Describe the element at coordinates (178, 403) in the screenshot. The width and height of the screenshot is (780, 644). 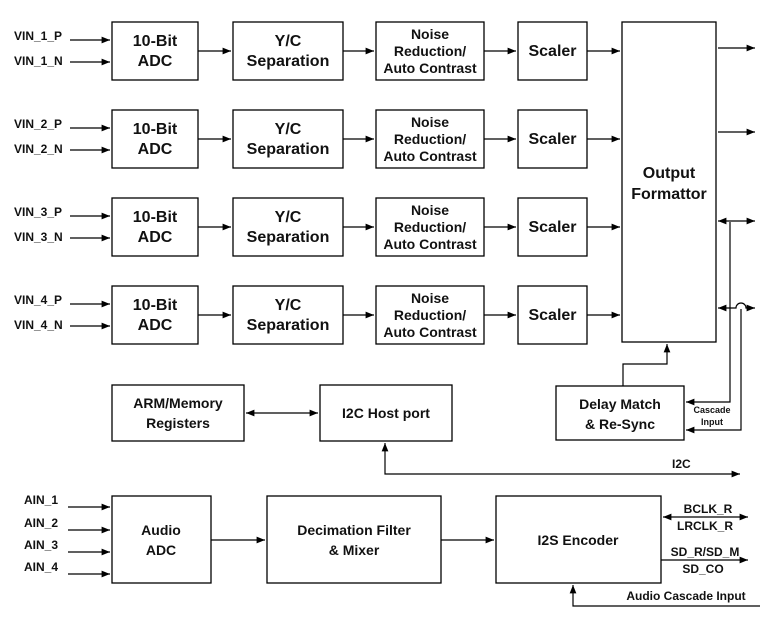
I see `arm-label: ARM/Memory` at that location.